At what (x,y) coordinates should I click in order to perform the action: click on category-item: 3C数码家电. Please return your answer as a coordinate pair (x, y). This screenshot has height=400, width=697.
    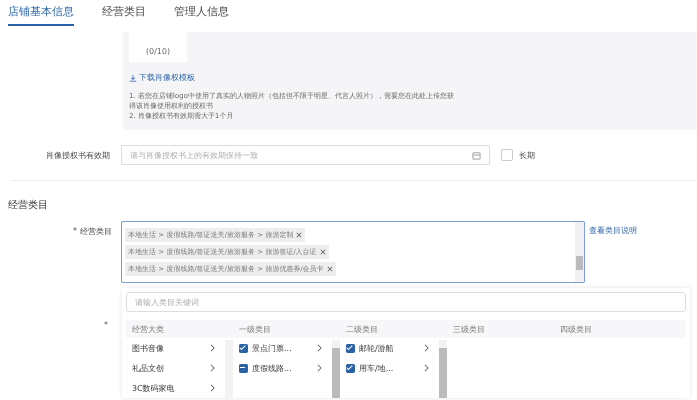
    Looking at the image, I should click on (173, 388).